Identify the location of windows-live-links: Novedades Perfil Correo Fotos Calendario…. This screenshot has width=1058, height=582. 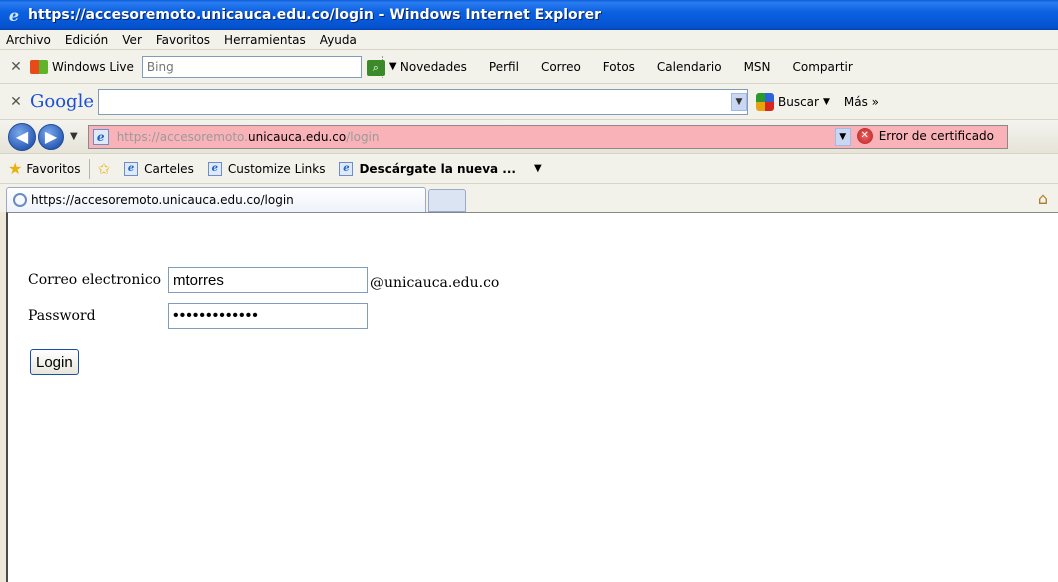
(637, 67).